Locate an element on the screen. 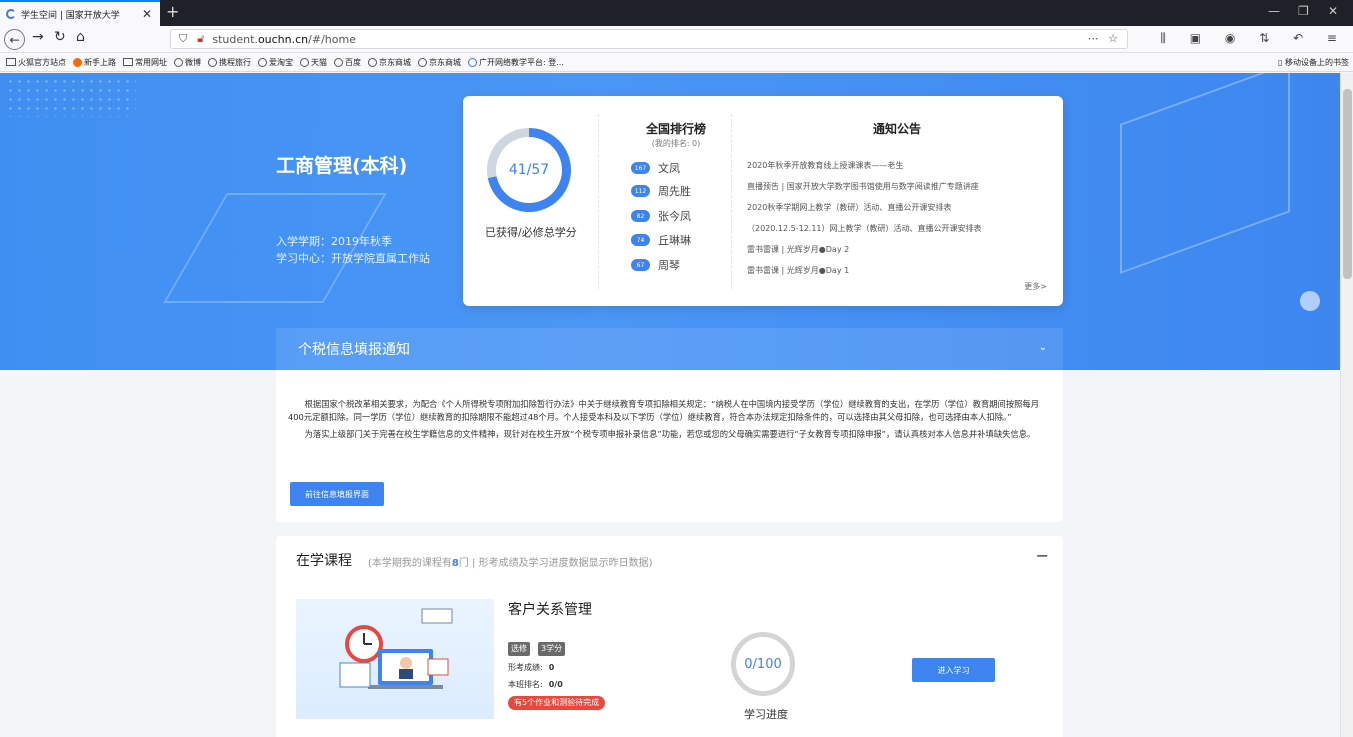  url-bar: ⛉ 🔓︎ student. ouchn.cn/#/home ⋯ ☆ is located at coordinates (649, 39).